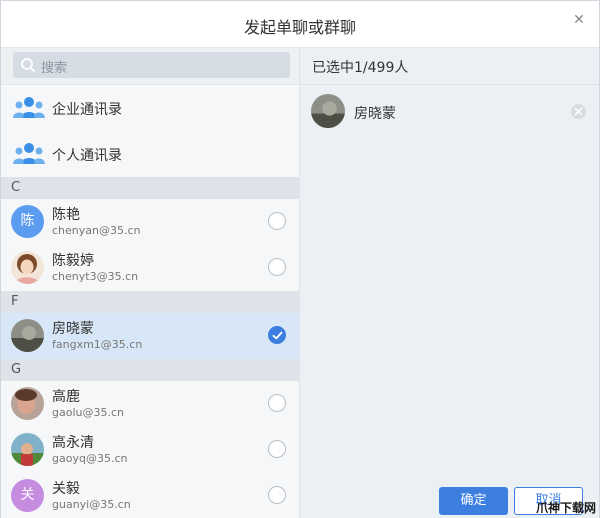 The image size is (600, 518). What do you see at coordinates (66, 215) in the screenshot?
I see `contact-name: 陈艳` at bounding box center [66, 215].